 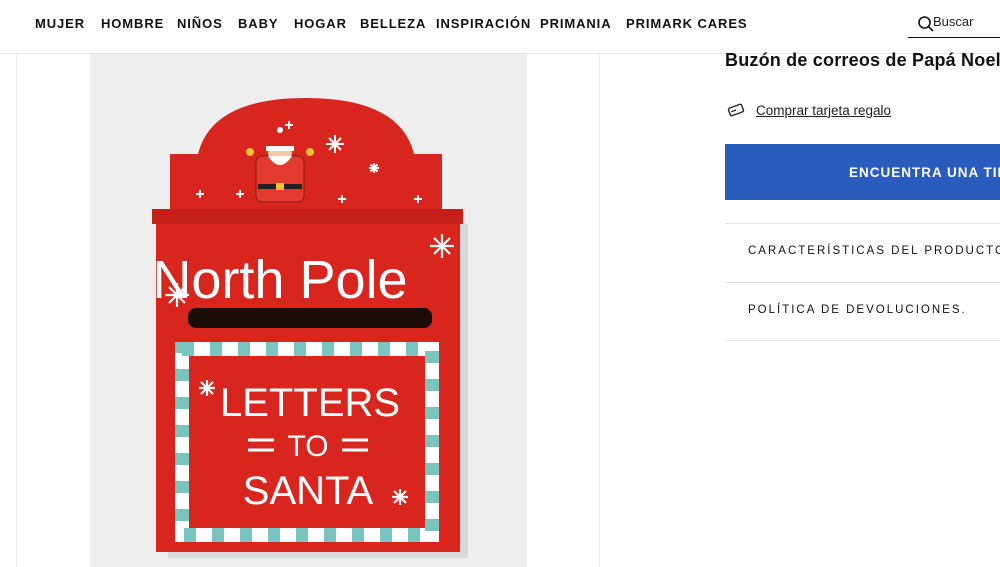 I want to click on accordion-label-returns: POLÍTICA DE DEVOLUCIONES., so click(x=857, y=310).